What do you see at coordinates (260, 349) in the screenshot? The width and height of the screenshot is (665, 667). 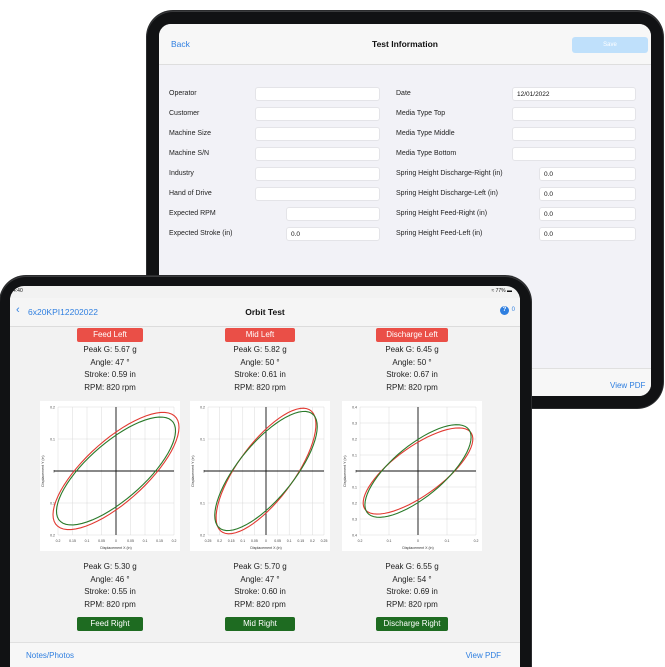 I see `stat-peak: Peak G: 5.82 g` at bounding box center [260, 349].